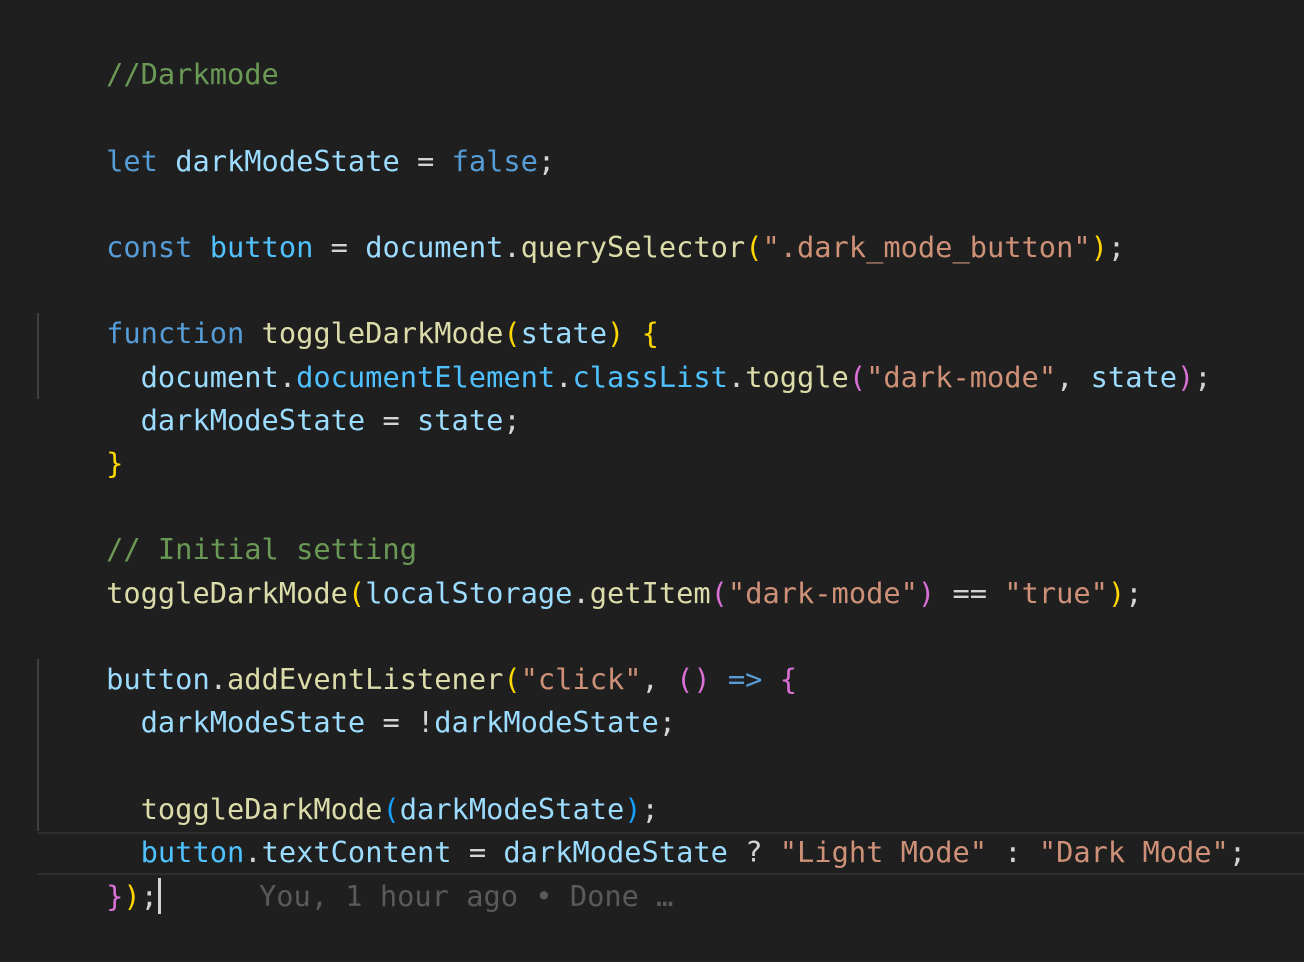 This screenshot has width=1304, height=962. I want to click on identifier: button, so click(261, 247).